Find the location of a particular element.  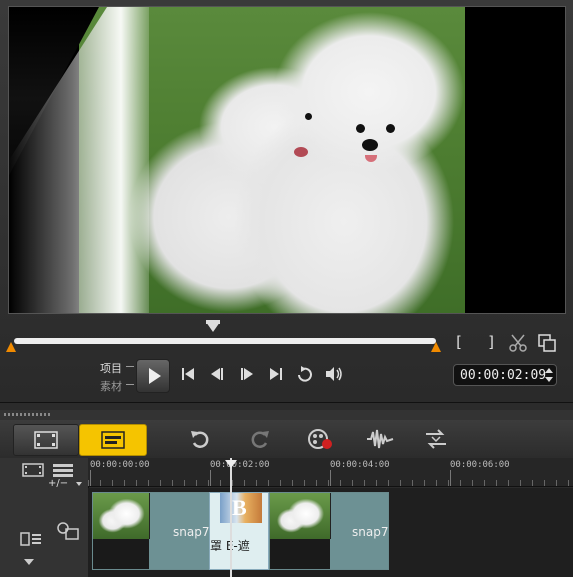

ruler-label: 00:00:04:00 is located at coordinates (360, 465).